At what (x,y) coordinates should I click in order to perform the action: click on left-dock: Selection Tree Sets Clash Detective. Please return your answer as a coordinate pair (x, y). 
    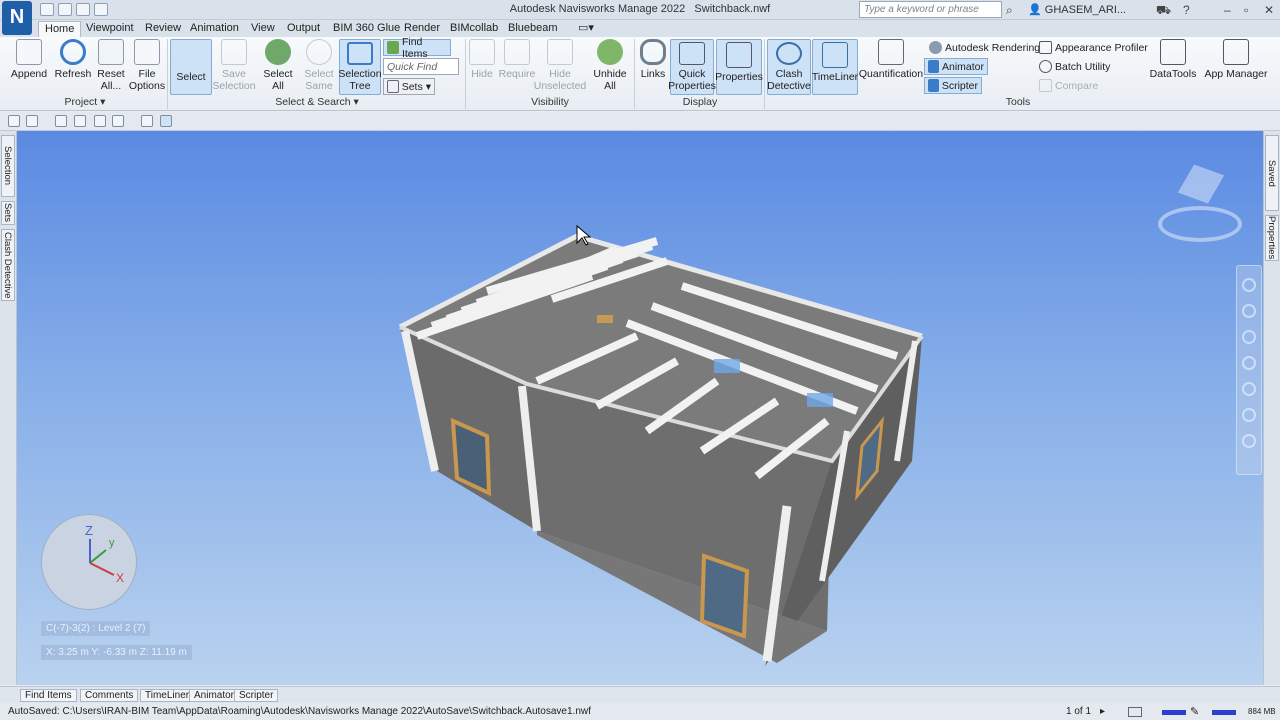
    Looking at the image, I should click on (8, 408).